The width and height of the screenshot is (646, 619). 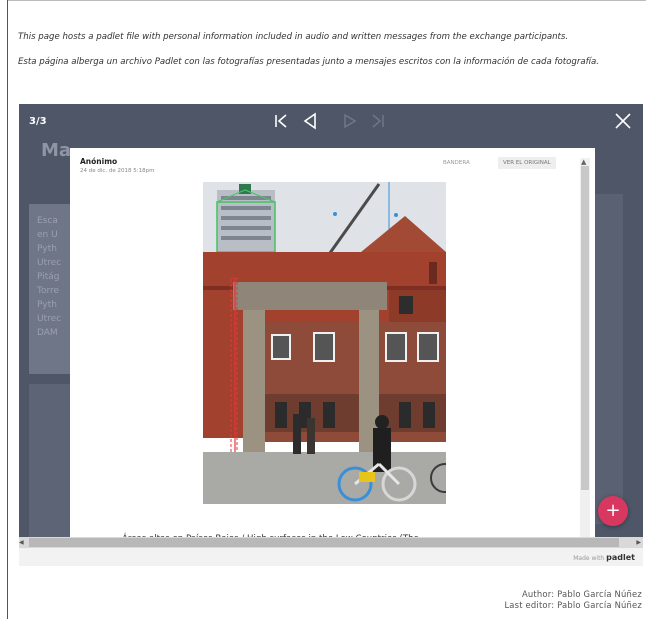 What do you see at coordinates (609, 359) in the screenshot?
I see `board-right-column` at bounding box center [609, 359].